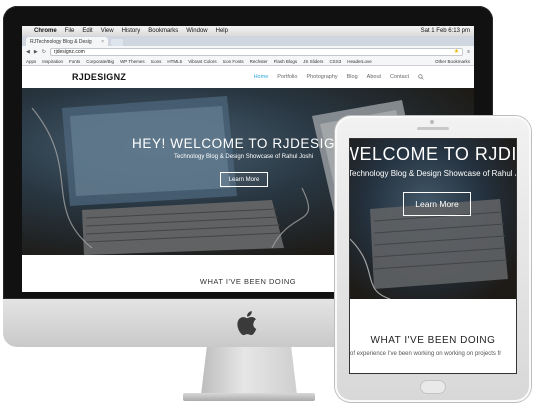  I want to click on bookmark-item: JS Sliders, so click(313, 61).